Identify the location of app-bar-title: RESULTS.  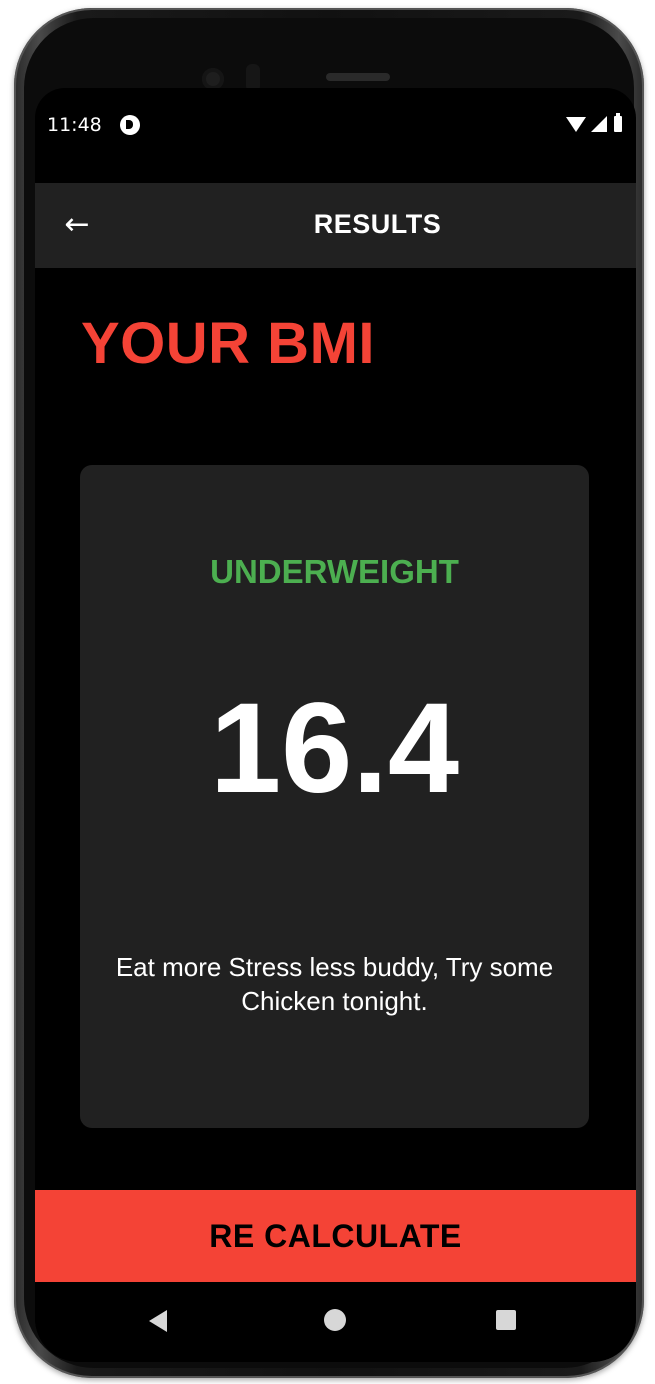
(377, 224).